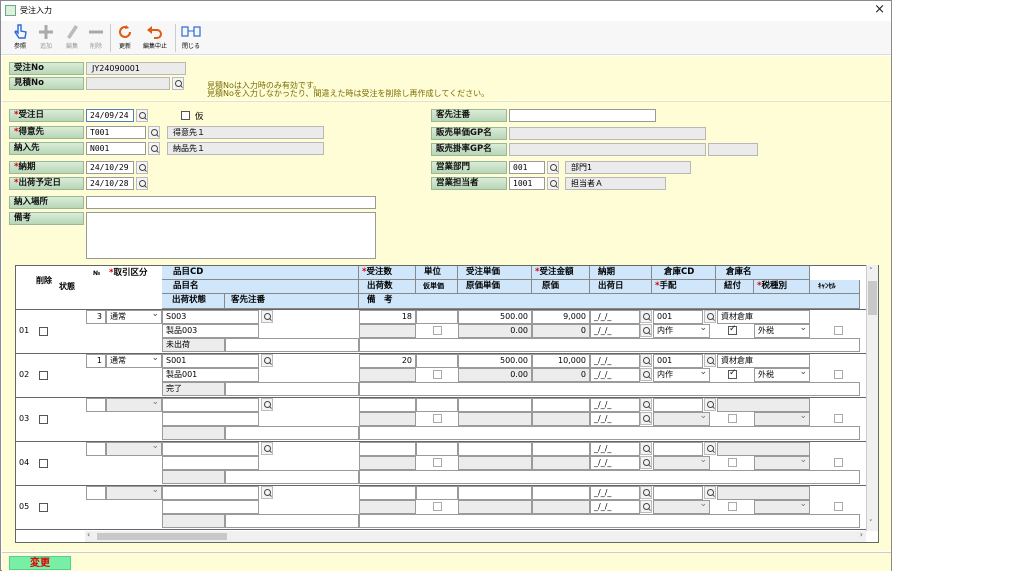 The height and width of the screenshot is (571, 1021). What do you see at coordinates (861, 534) in the screenshot?
I see `scroll-right-icon: ›` at bounding box center [861, 534].